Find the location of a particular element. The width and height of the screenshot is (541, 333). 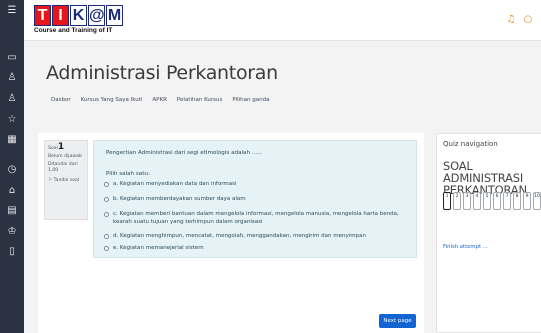

nav-question-button: 6 is located at coordinates (497, 201).